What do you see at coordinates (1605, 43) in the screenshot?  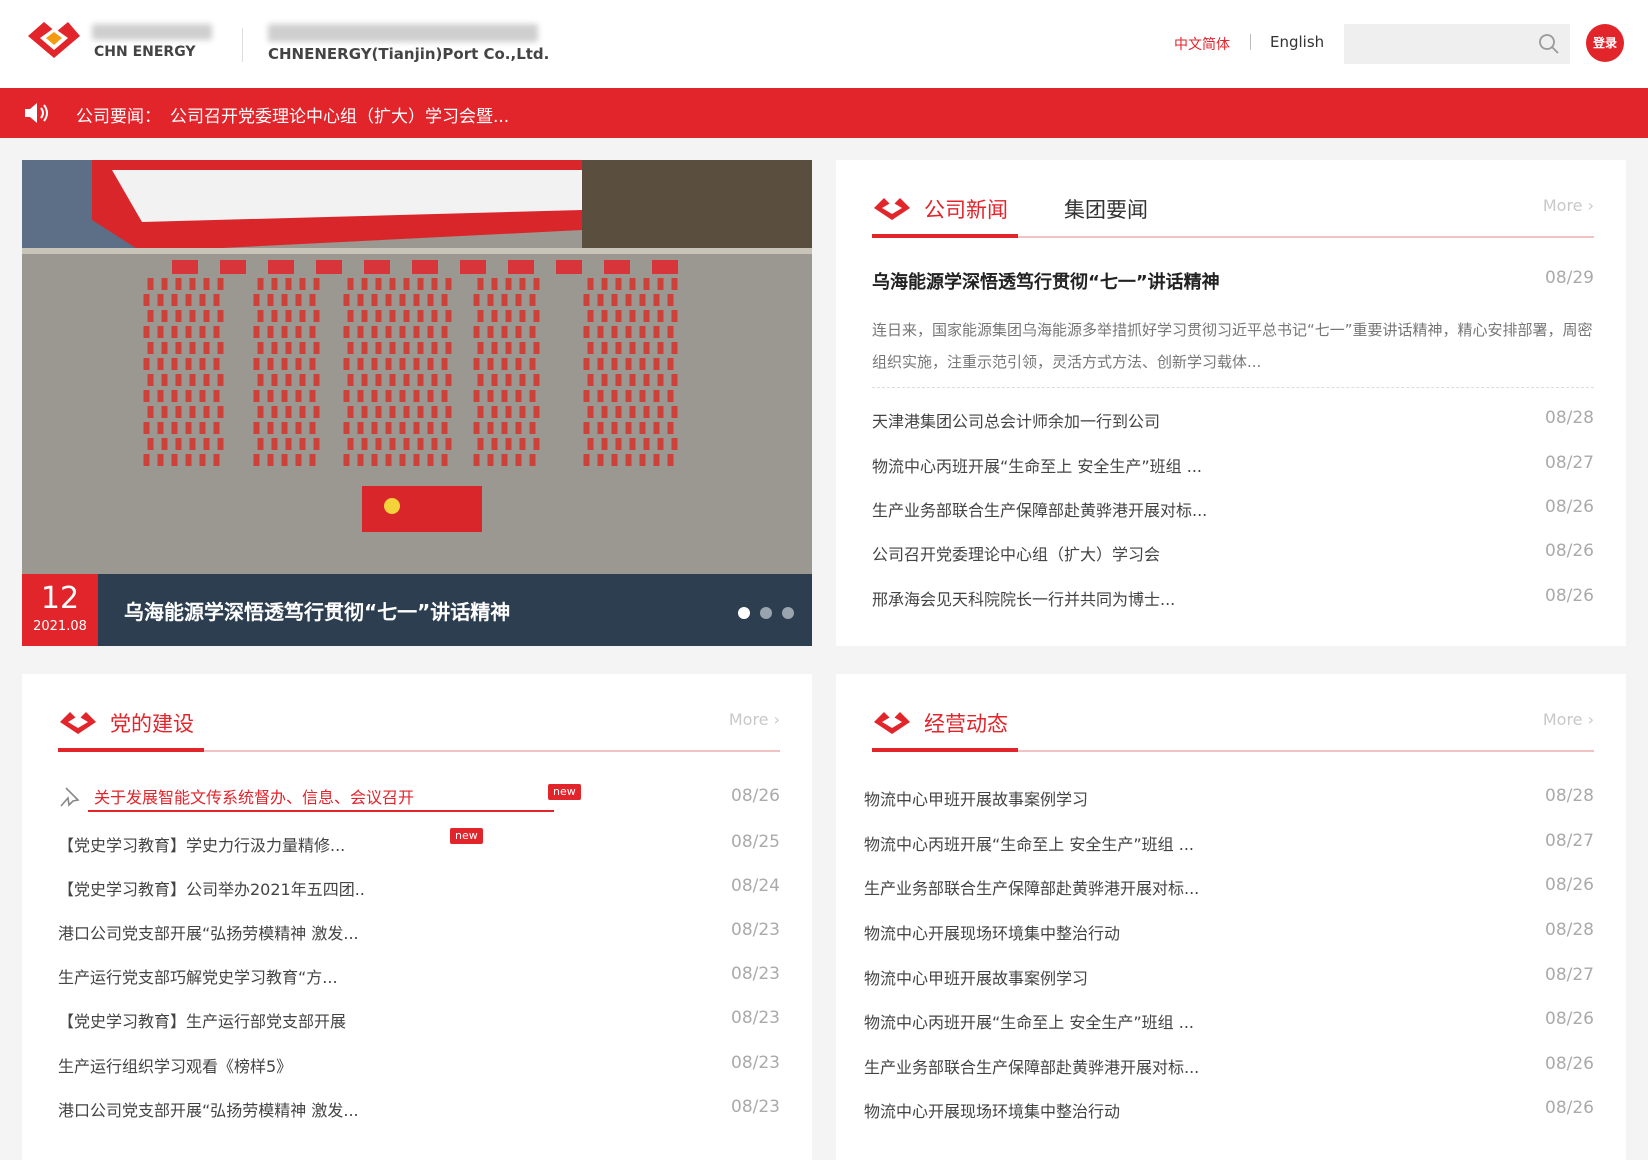 I see `login-button: 登录` at bounding box center [1605, 43].